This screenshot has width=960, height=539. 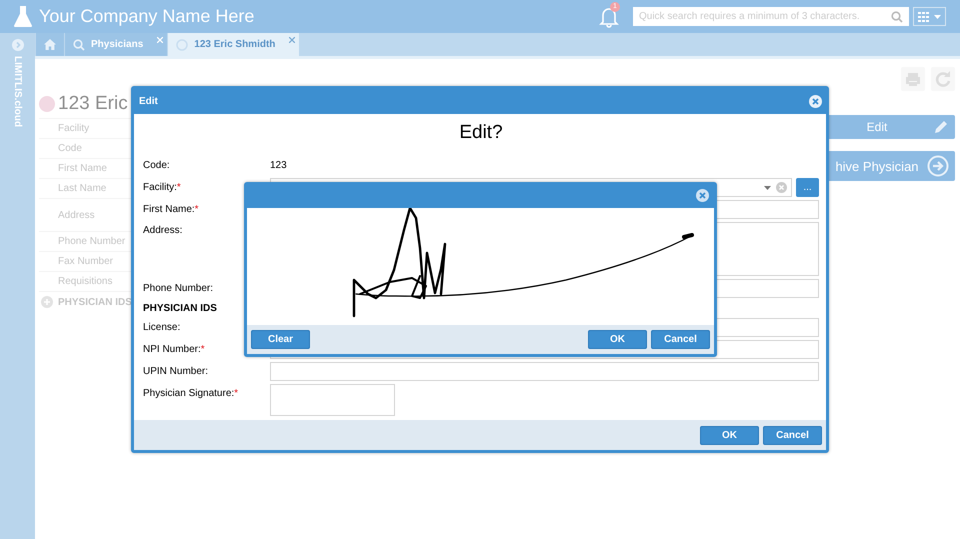 What do you see at coordinates (174, 349) in the screenshot?
I see `field-label: NPI Number:*` at bounding box center [174, 349].